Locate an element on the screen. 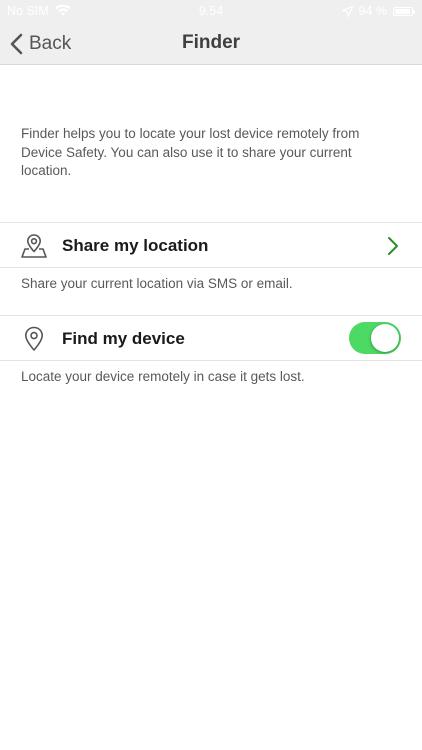  share-location-label: Share my location is located at coordinates (135, 245).